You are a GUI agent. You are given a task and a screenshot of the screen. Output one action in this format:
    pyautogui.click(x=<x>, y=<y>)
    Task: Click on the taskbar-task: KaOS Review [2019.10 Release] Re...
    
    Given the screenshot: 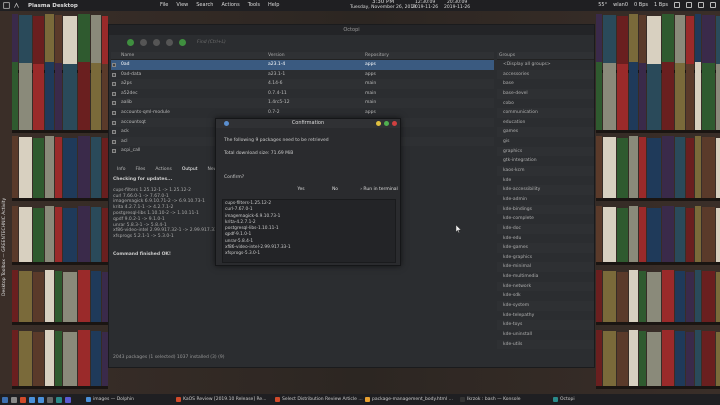 What is the action you would take?
    pyautogui.click(x=221, y=399)
    